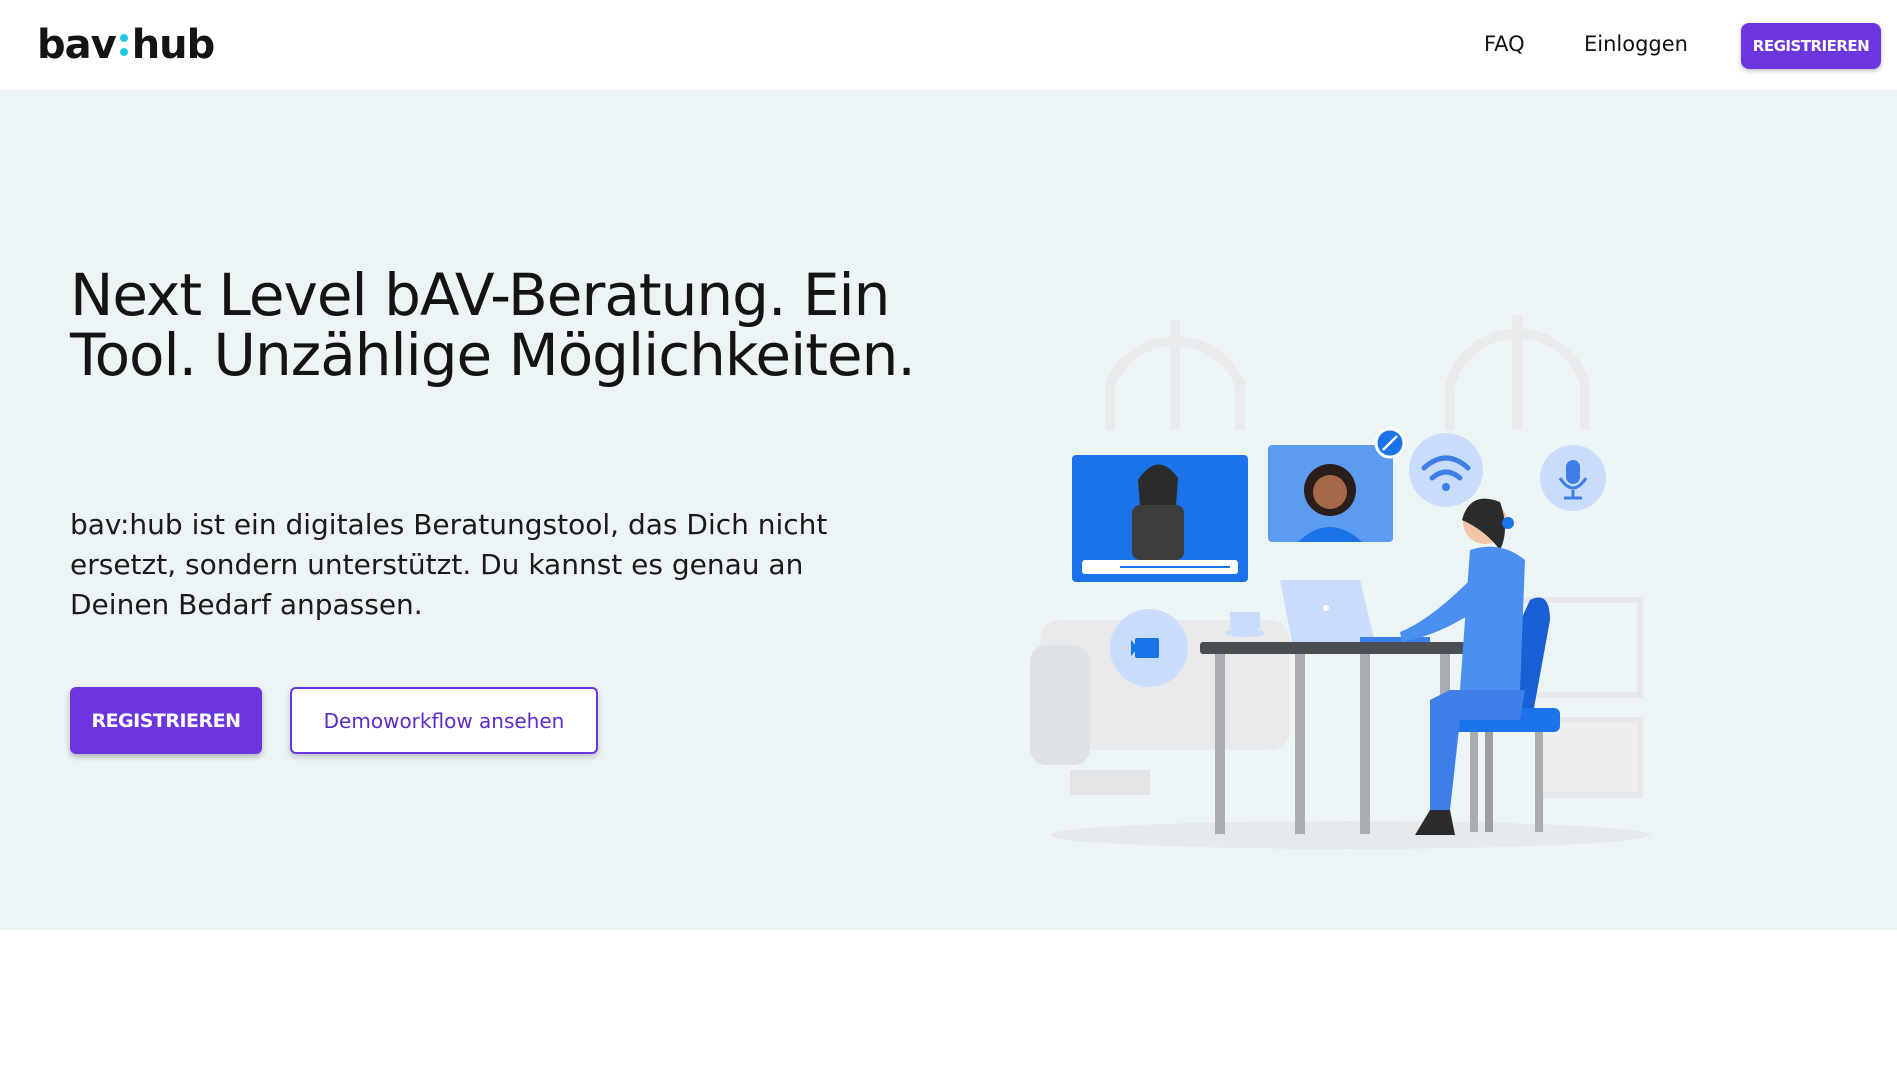  I want to click on hero-register-button: REGISTRIEREN, so click(166, 720).